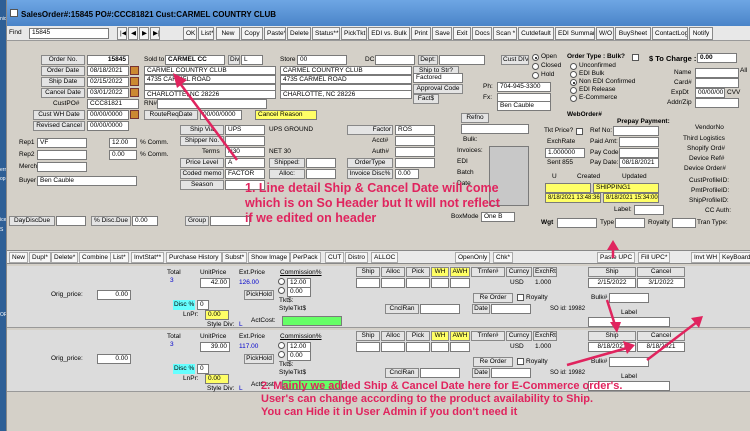 This screenshot has width=750, height=431. I want to click on list-button: List*, so click(206, 33).